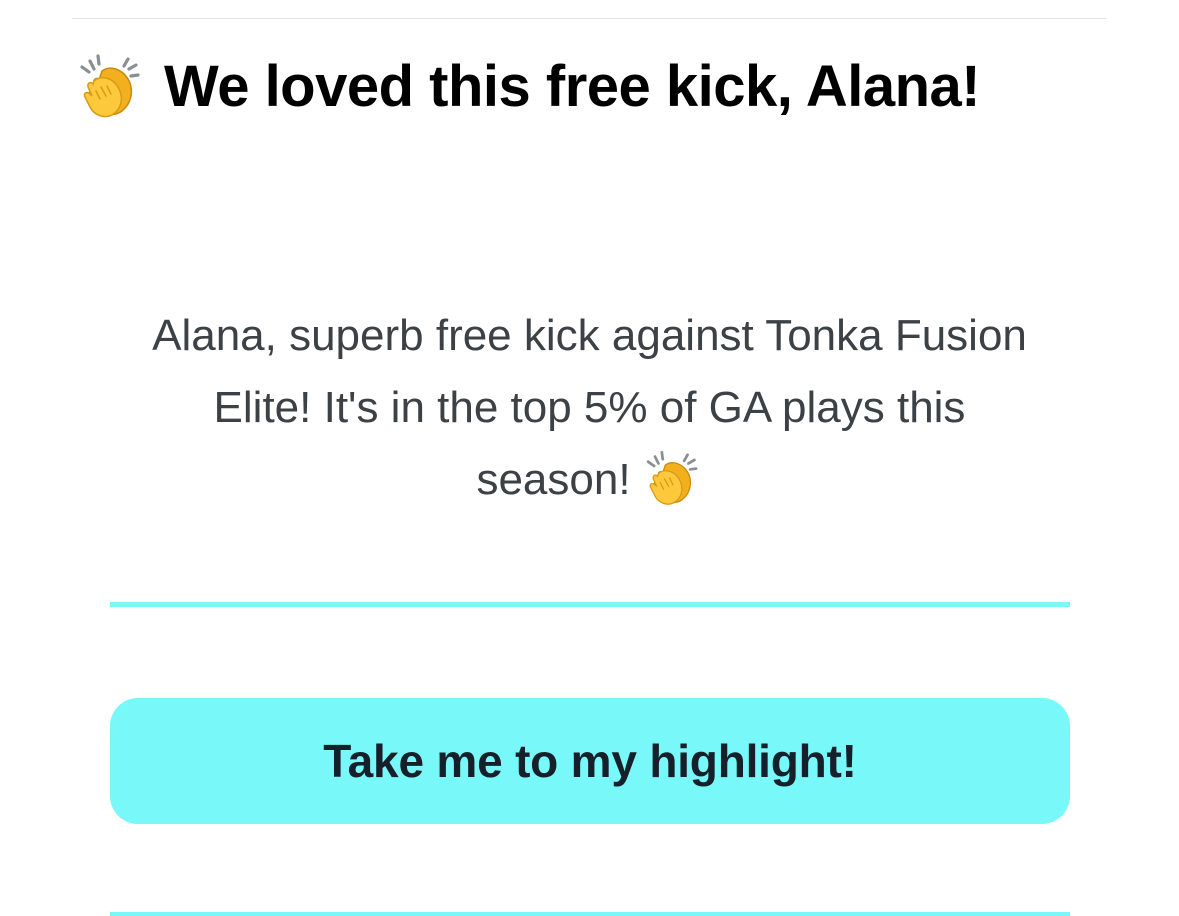  I want to click on top-divider, so click(589, 18).